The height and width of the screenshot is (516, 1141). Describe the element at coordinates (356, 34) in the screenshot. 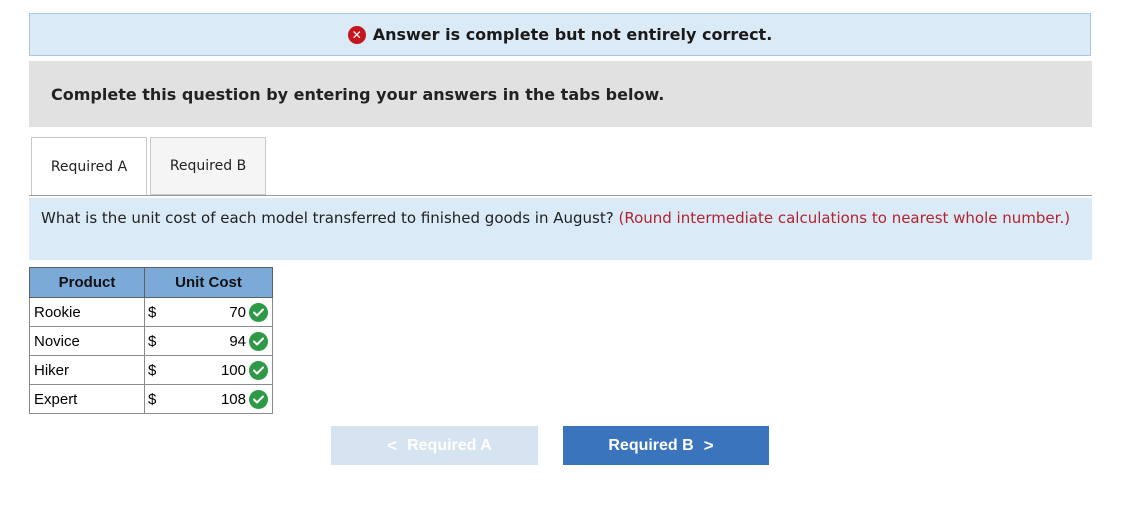

I see `x-circle-icon: ✕` at that location.